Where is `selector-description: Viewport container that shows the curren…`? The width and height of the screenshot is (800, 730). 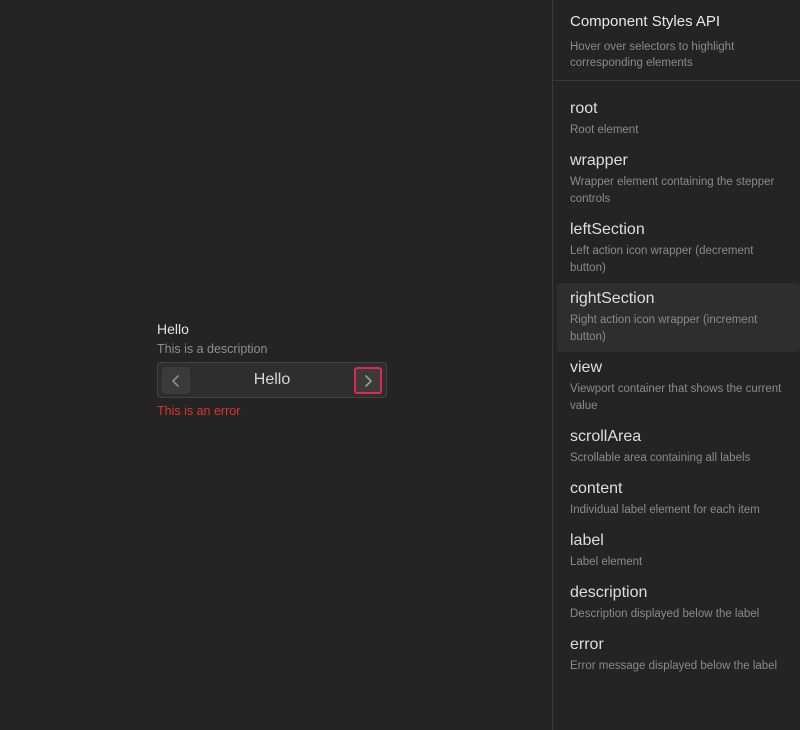 selector-description: Viewport container that shows the curren… is located at coordinates (676, 397).